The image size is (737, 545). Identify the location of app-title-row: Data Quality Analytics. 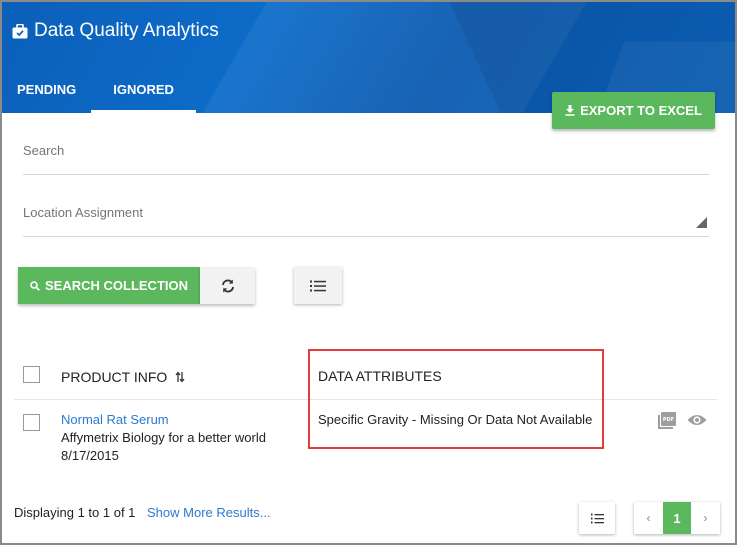
(115, 31).